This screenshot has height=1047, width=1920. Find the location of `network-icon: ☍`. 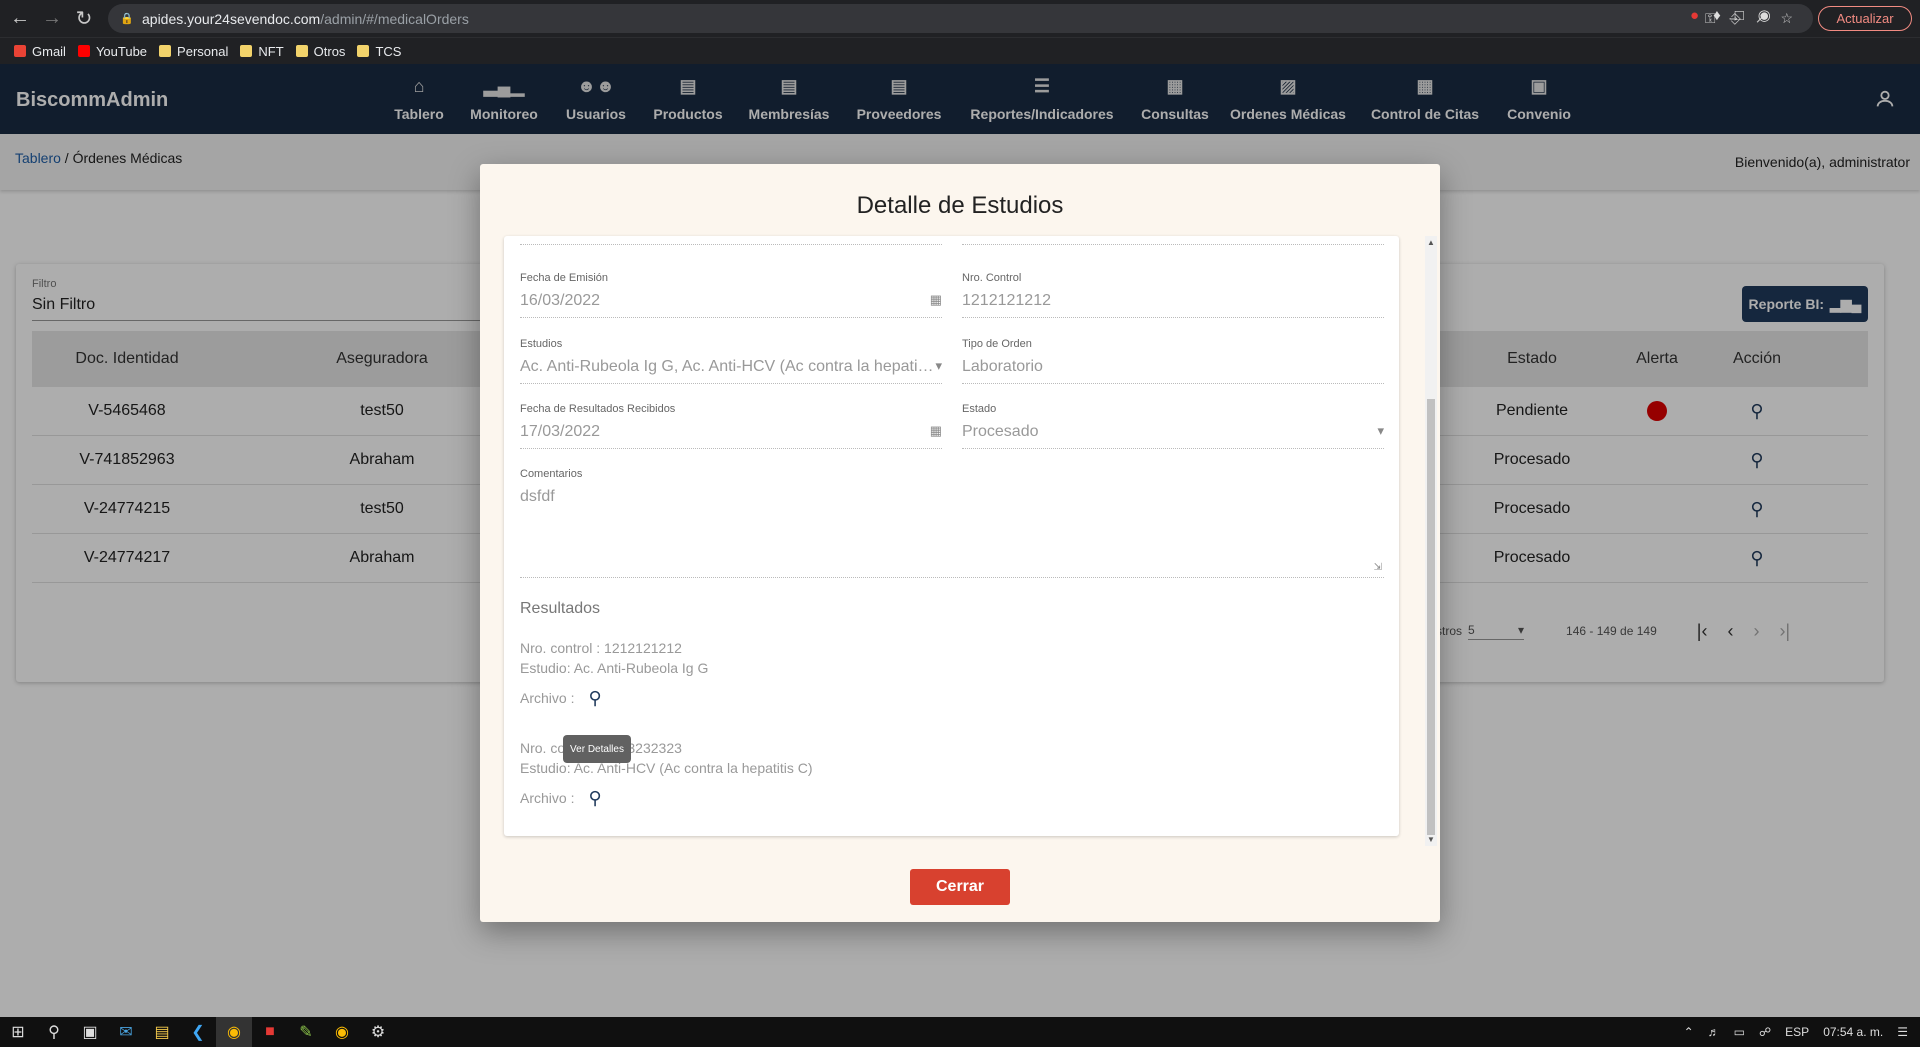

network-icon: ☍ is located at coordinates (1765, 1032).